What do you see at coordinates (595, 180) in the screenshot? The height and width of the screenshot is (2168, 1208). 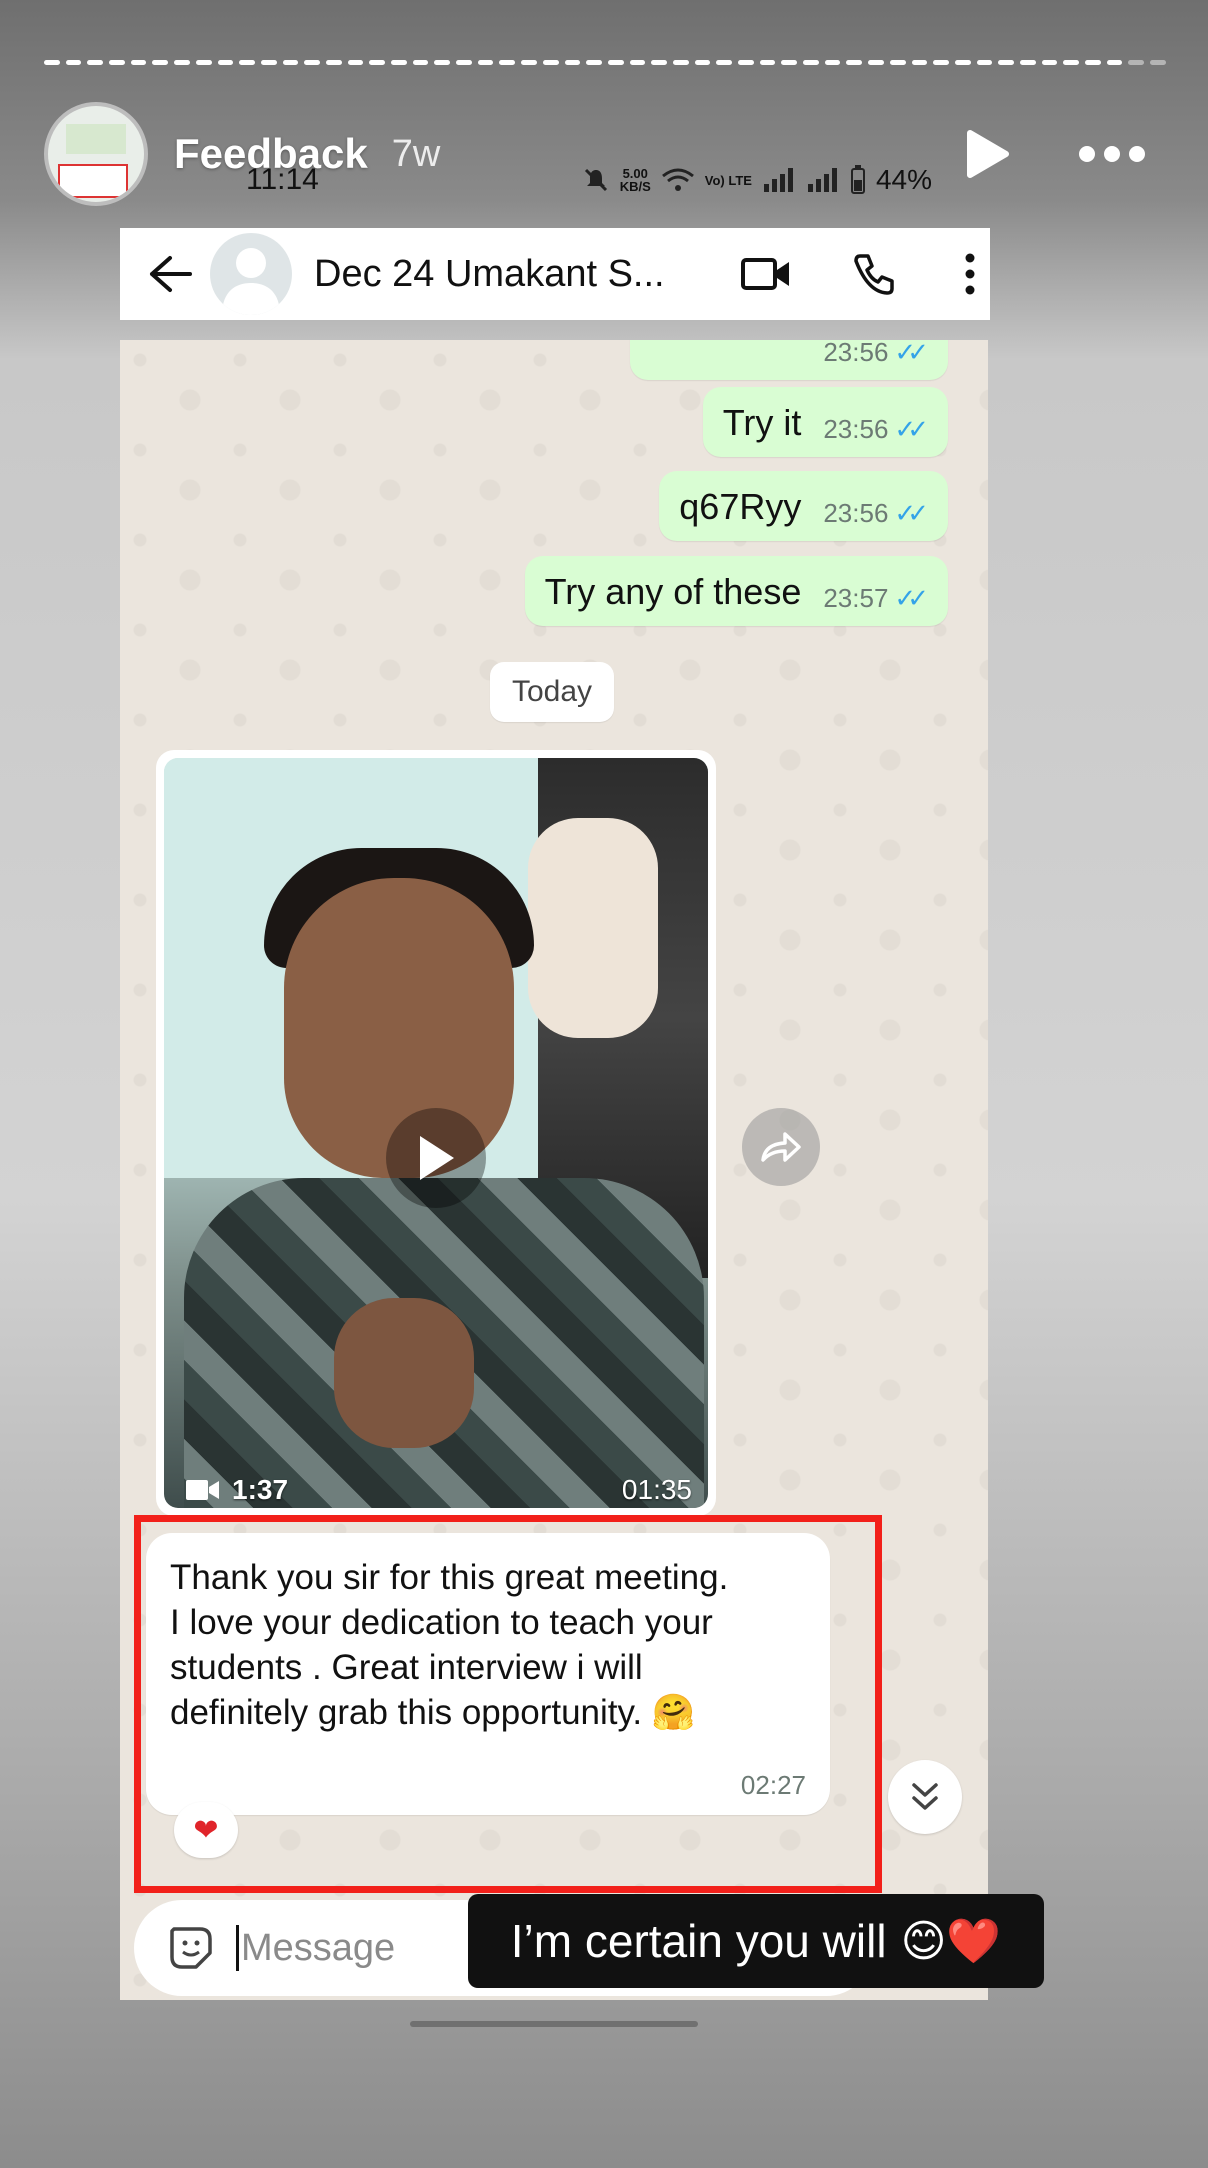 I see `mute-icon` at bounding box center [595, 180].